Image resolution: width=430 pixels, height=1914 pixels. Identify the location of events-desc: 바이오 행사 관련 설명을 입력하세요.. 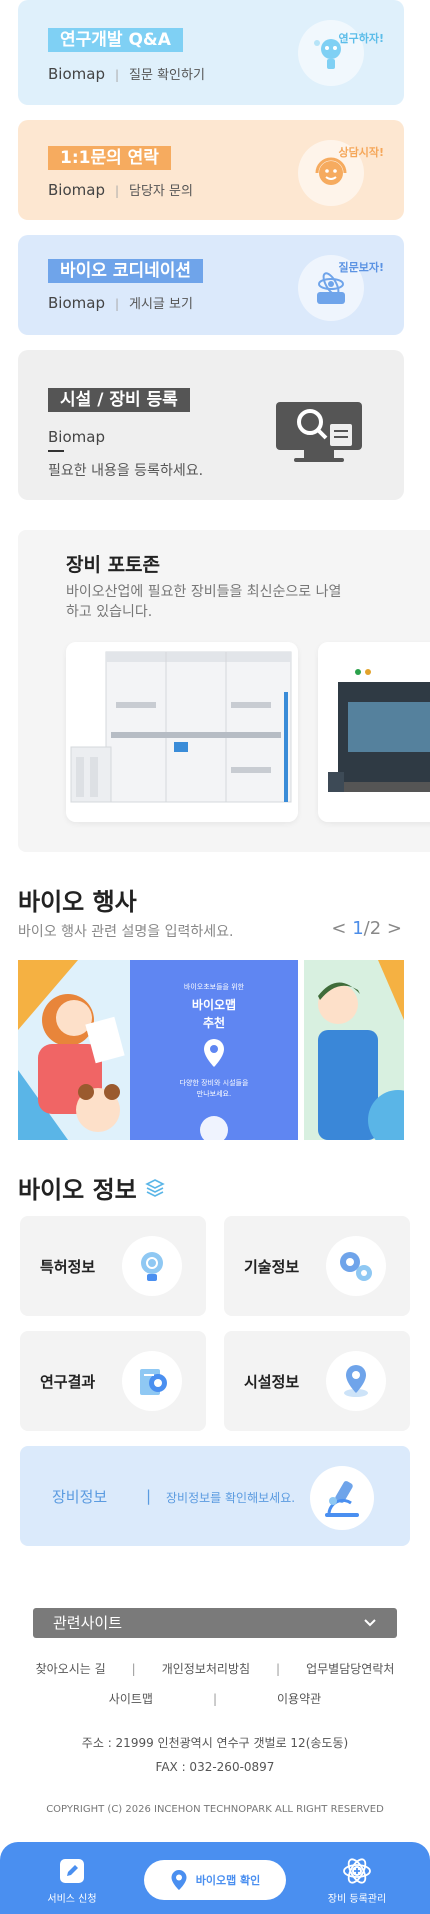
(126, 932).